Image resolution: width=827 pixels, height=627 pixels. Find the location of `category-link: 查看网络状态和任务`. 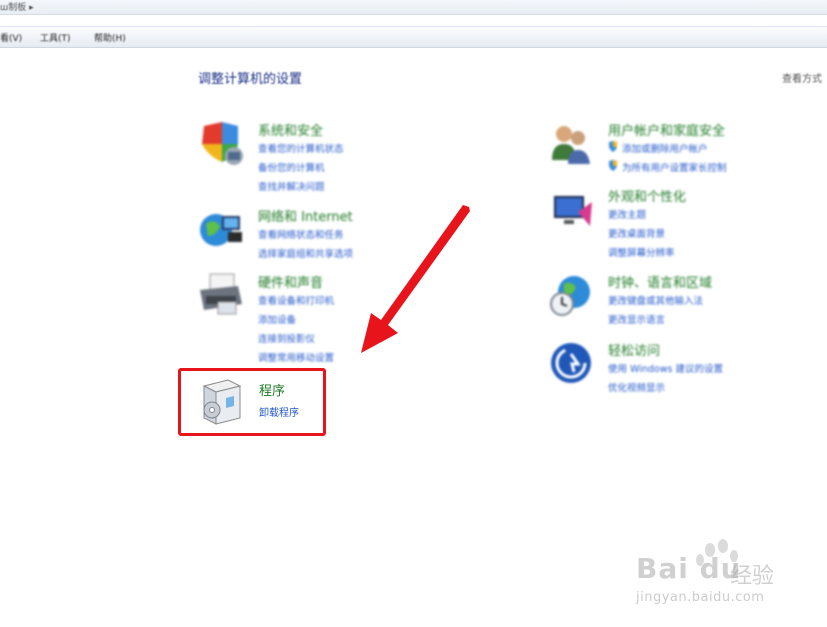

category-link: 查看网络状态和任务 is located at coordinates (301, 234).